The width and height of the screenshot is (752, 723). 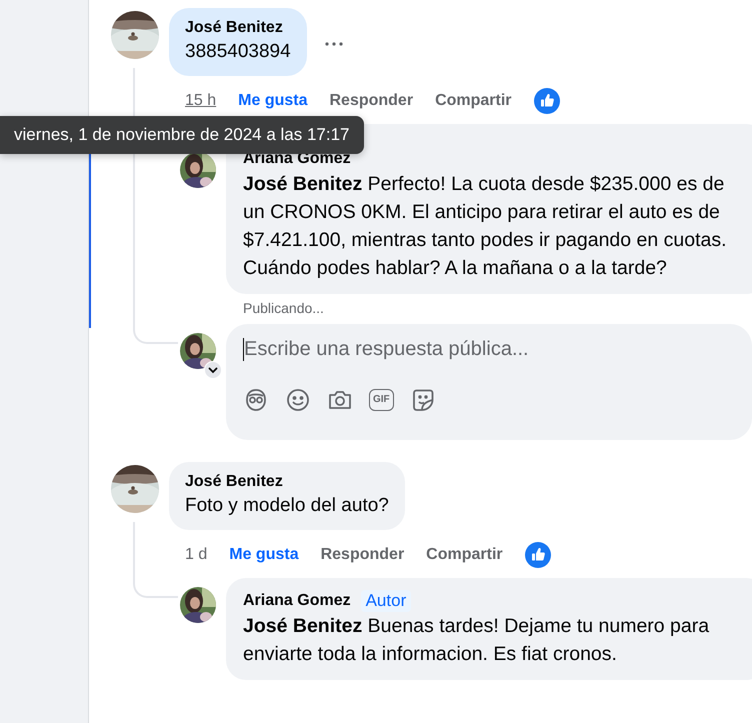 What do you see at coordinates (489, 382) in the screenshot?
I see `reply-input-field: Escribe una respuesta pública... GIF` at bounding box center [489, 382].